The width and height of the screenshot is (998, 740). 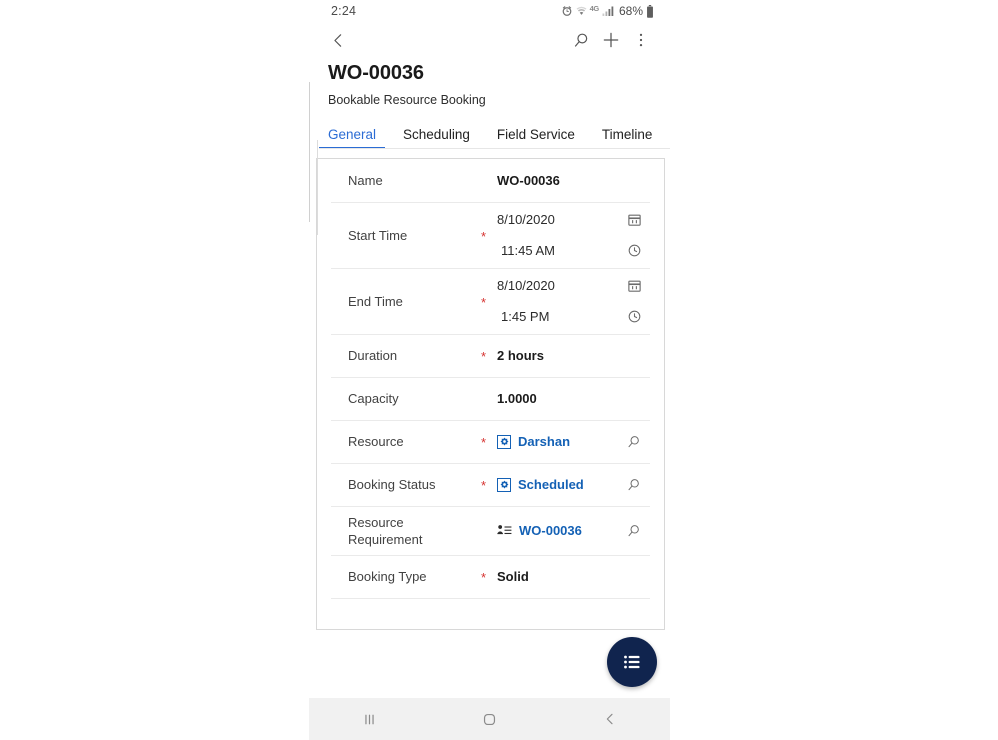 I want to click on lookup-value-wrap: Scheduled, so click(x=557, y=484).